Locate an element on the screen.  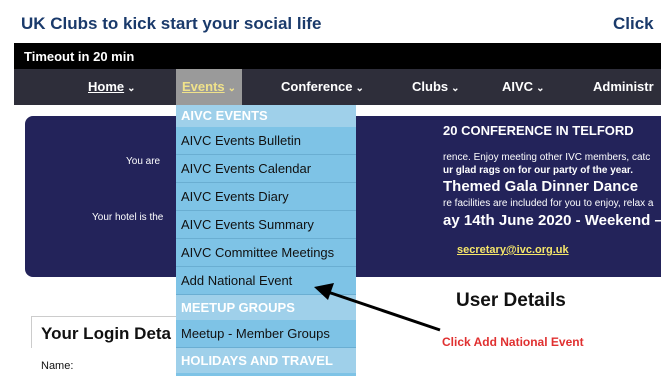
annotation-arrow-icon is located at coordinates (377, 307).